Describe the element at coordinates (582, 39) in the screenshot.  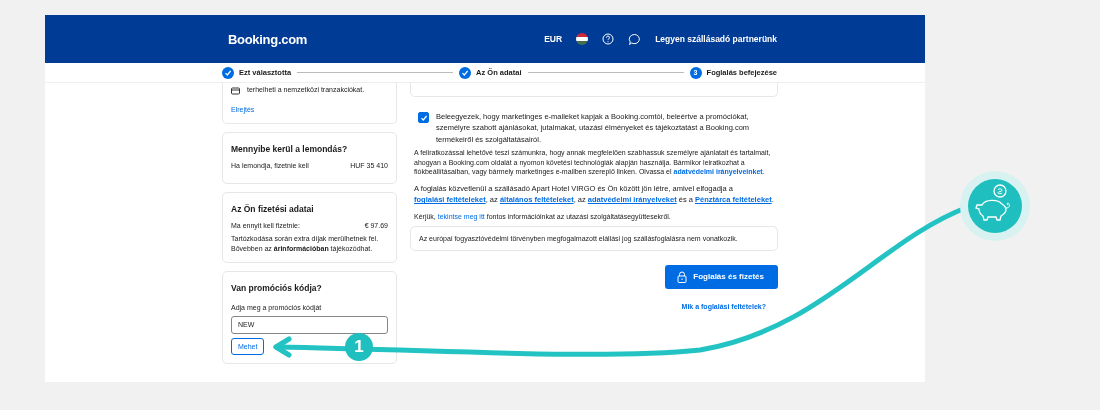
I see `flag-icon` at that location.